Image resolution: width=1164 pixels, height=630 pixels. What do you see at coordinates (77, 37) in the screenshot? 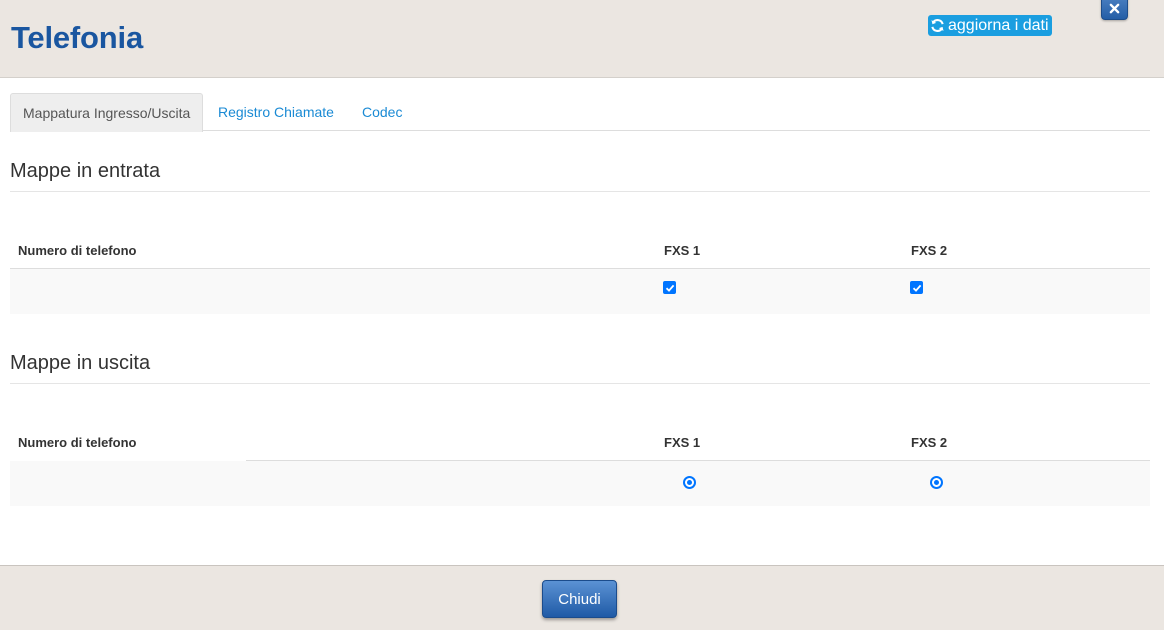
I see `dialog-title: Telefonia` at bounding box center [77, 37].